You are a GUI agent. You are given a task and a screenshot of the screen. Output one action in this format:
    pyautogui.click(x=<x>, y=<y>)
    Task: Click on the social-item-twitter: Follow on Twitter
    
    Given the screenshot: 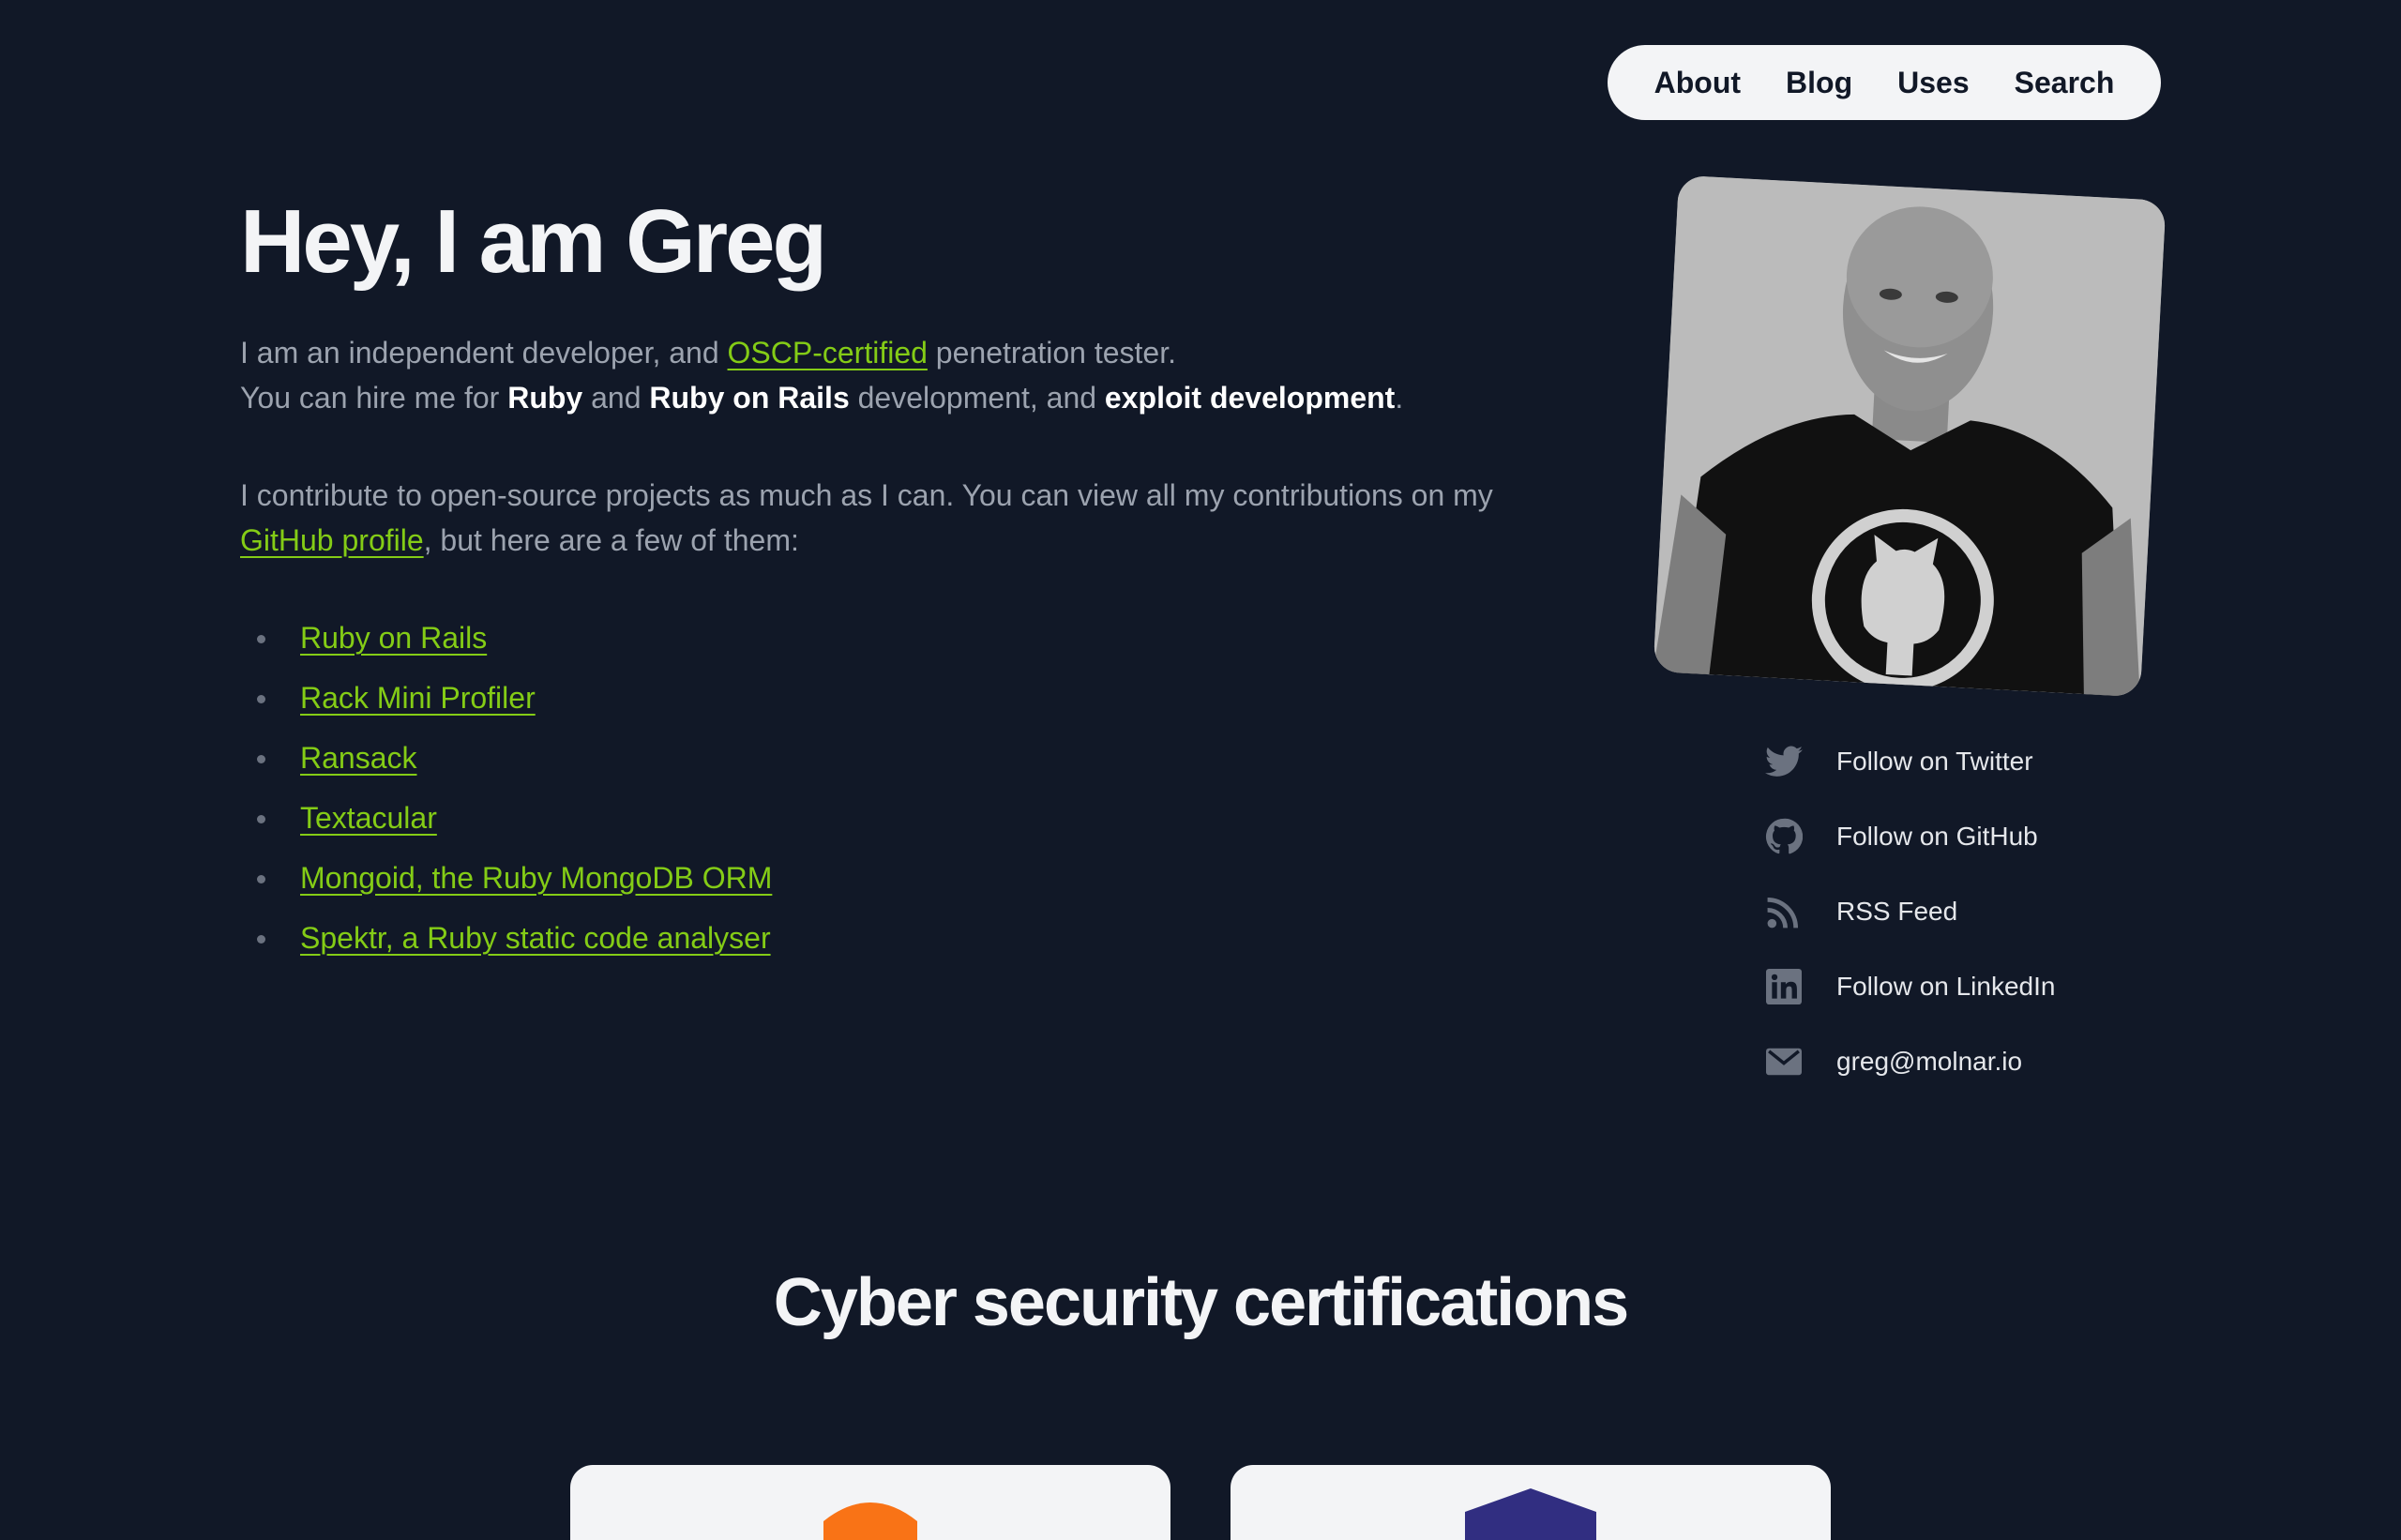 What is the action you would take?
    pyautogui.click(x=1909, y=761)
    